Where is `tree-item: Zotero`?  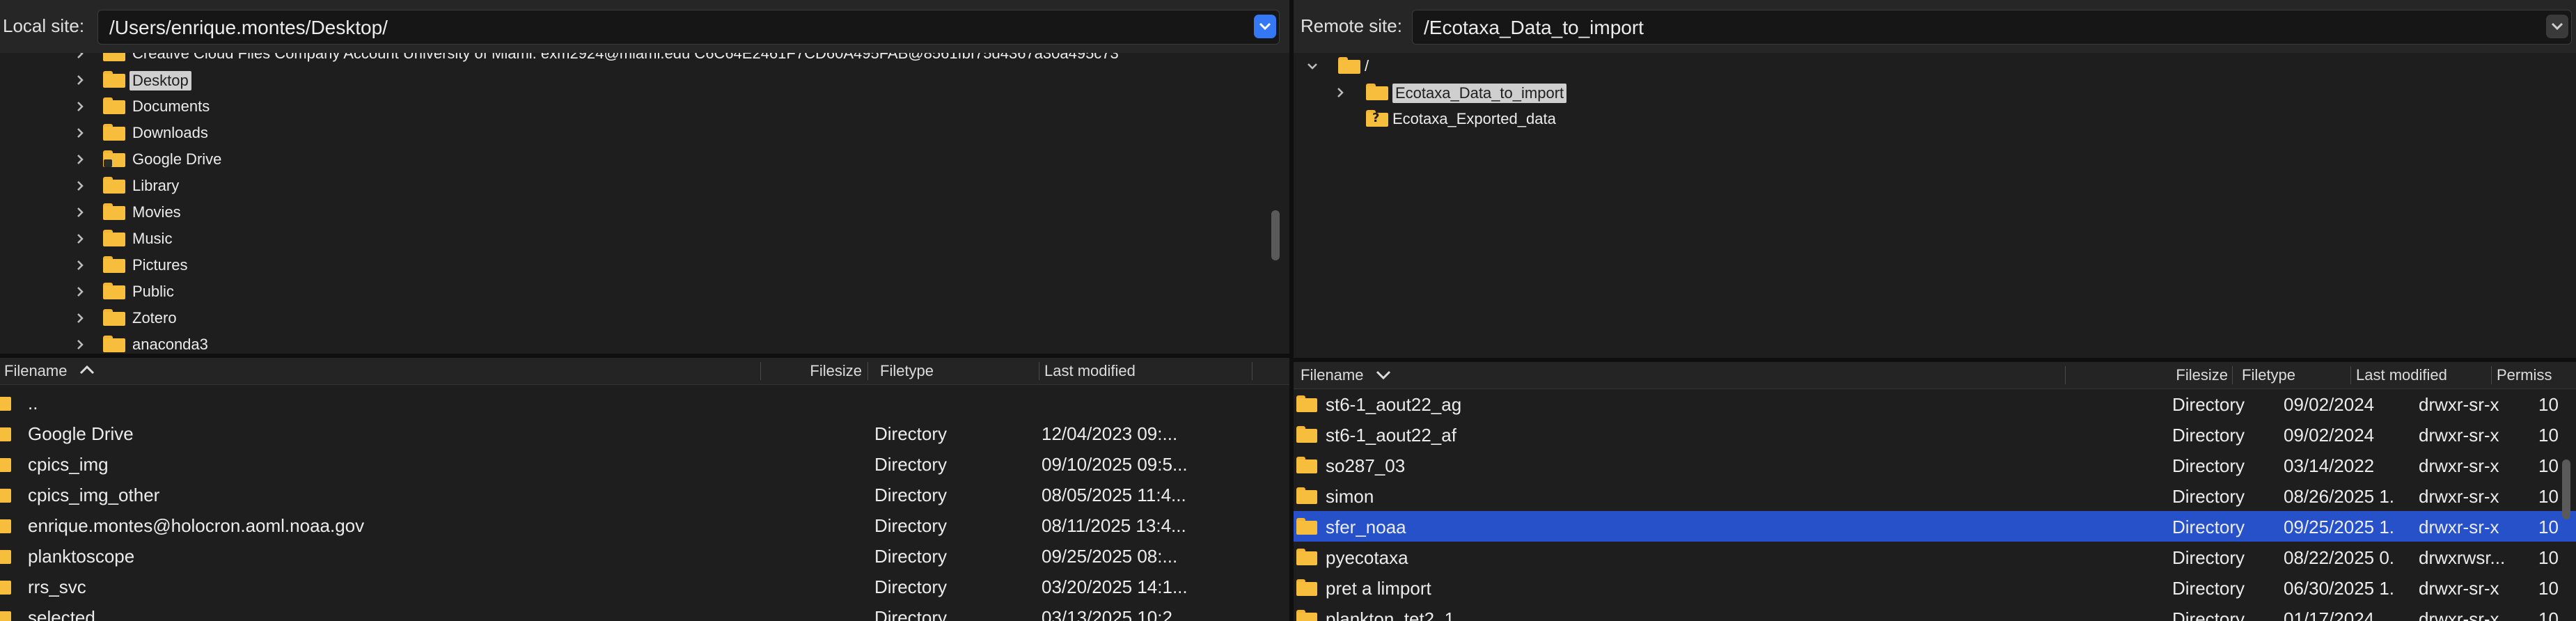
tree-item: Zotero is located at coordinates (644, 318).